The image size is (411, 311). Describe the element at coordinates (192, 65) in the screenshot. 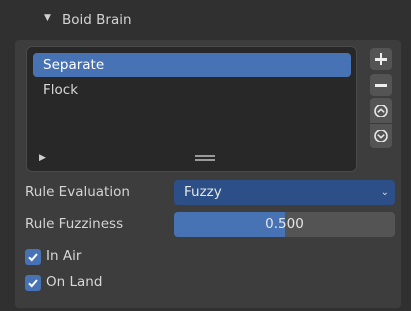

I see `list-item-separate: Separate` at that location.